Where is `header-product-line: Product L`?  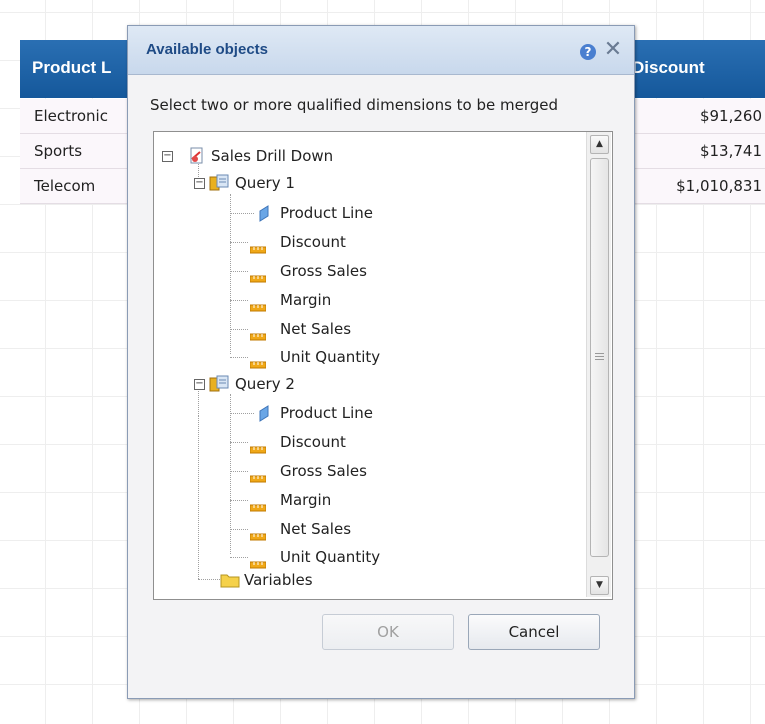 header-product-line: Product L is located at coordinates (71, 68).